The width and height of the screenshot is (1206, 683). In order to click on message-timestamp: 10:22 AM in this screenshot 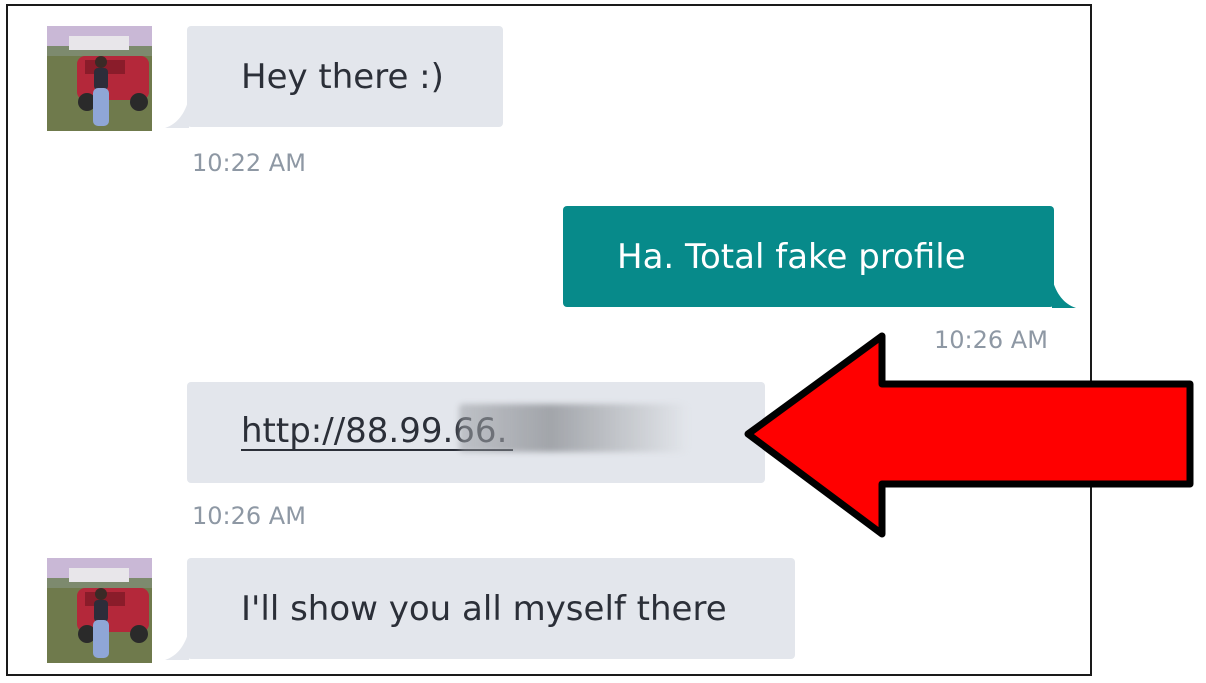, I will do `click(249, 163)`.